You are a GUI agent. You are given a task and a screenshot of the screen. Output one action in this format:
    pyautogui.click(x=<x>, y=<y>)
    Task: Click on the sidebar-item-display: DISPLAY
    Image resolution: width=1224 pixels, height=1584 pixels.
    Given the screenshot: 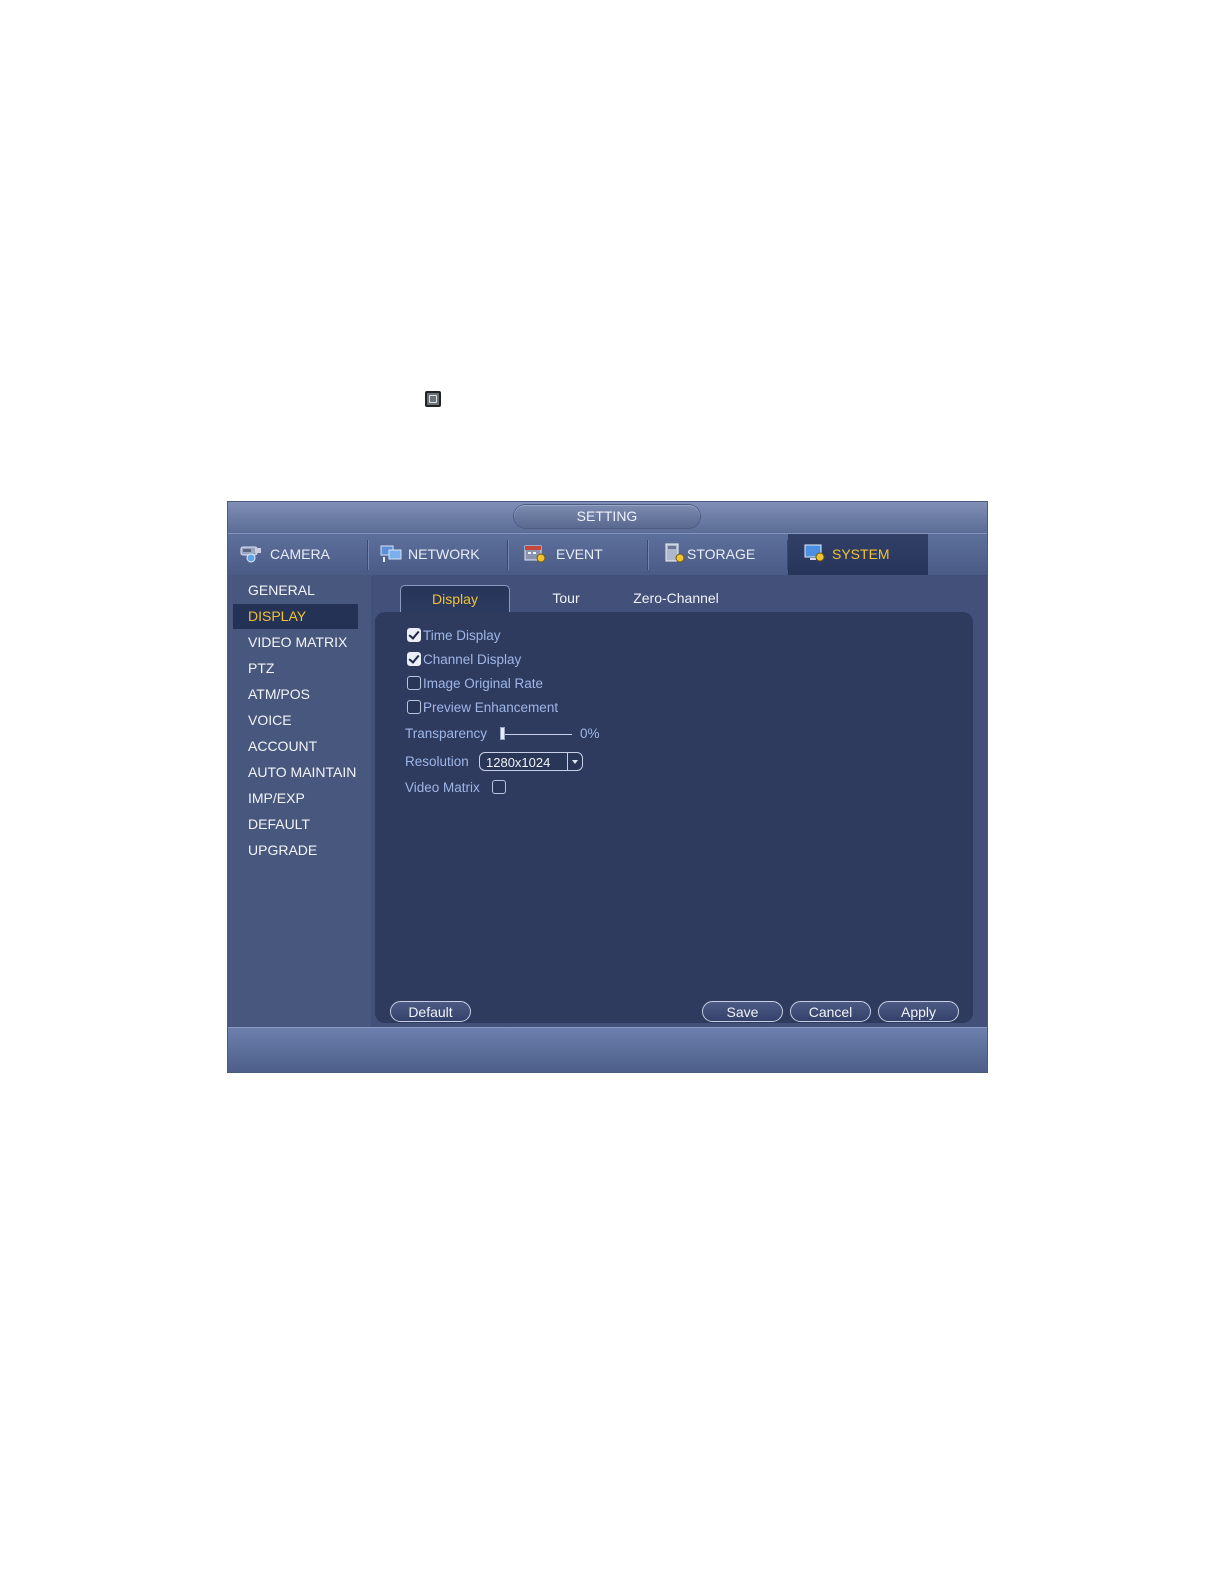 What is the action you would take?
    pyautogui.click(x=295, y=616)
    